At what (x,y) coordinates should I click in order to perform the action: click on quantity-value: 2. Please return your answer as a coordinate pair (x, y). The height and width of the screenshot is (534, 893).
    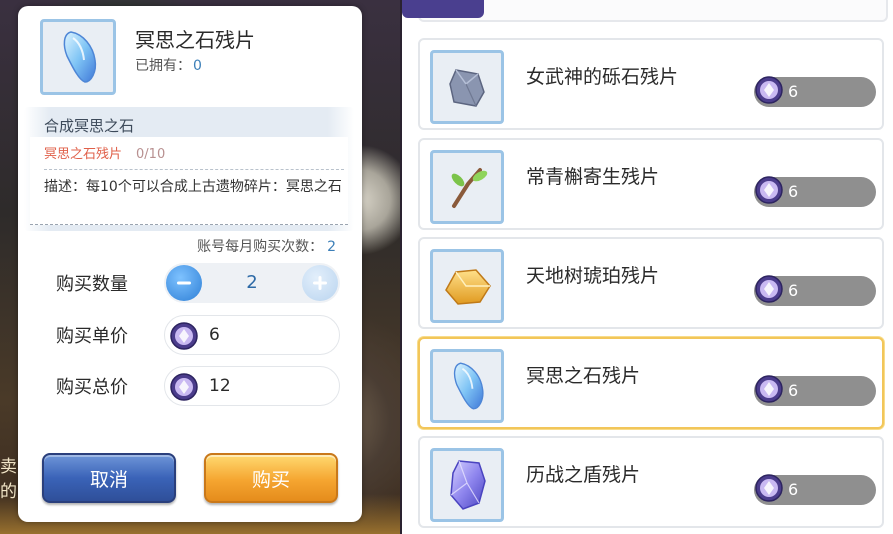
    Looking at the image, I should click on (252, 282).